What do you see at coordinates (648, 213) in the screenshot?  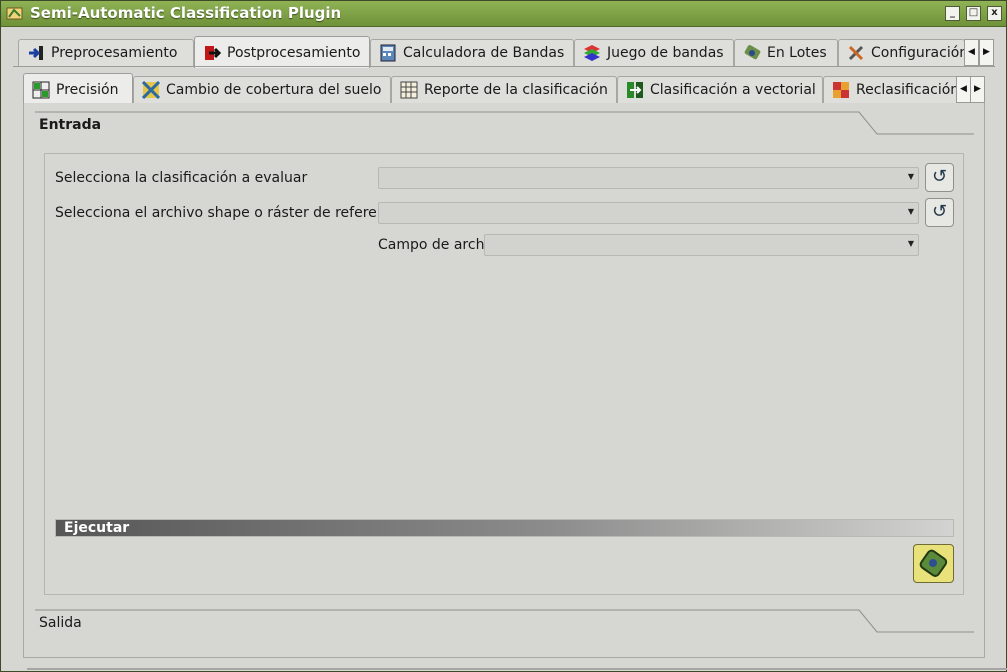 I see `reference-select: ▼` at bounding box center [648, 213].